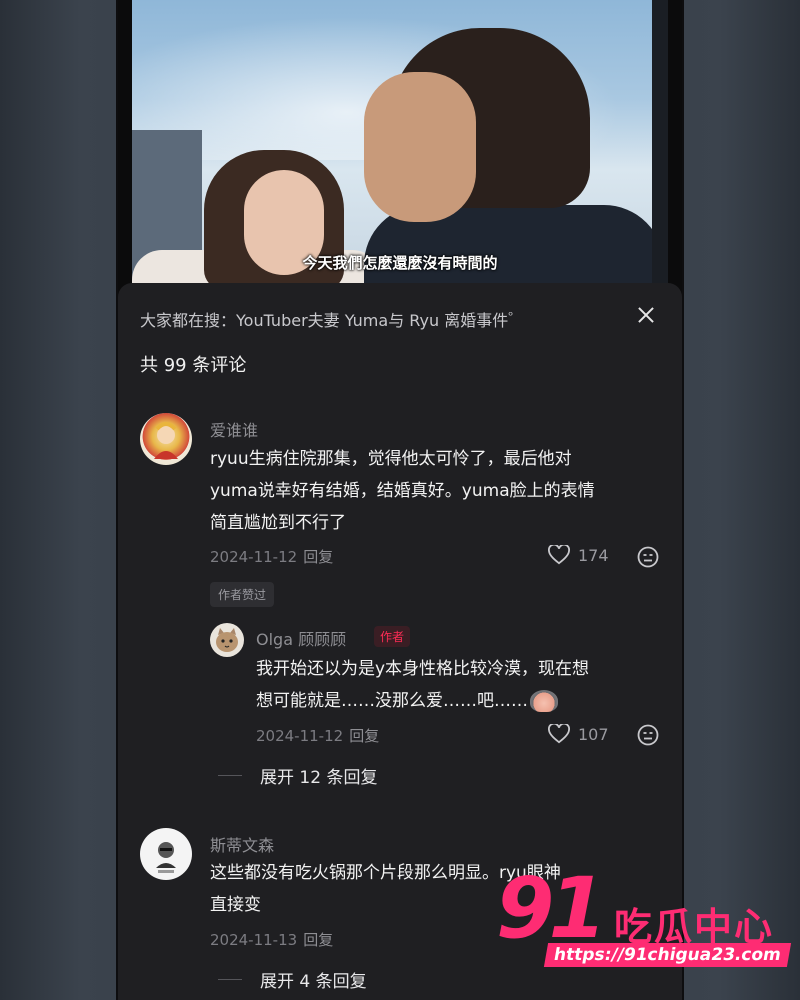  I want to click on search-suggestion: 大家都在搜：YouTuber夫妻 Yuma与 Ryu 离婚事件ᵒ, so click(326, 319).